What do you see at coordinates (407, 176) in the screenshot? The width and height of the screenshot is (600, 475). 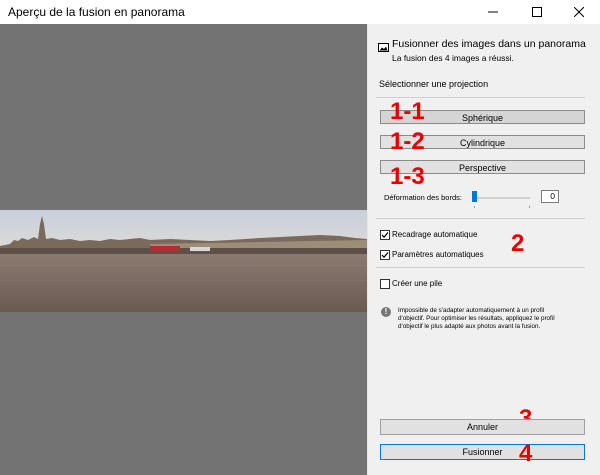 I see `callout-label: 1-3` at bounding box center [407, 176].